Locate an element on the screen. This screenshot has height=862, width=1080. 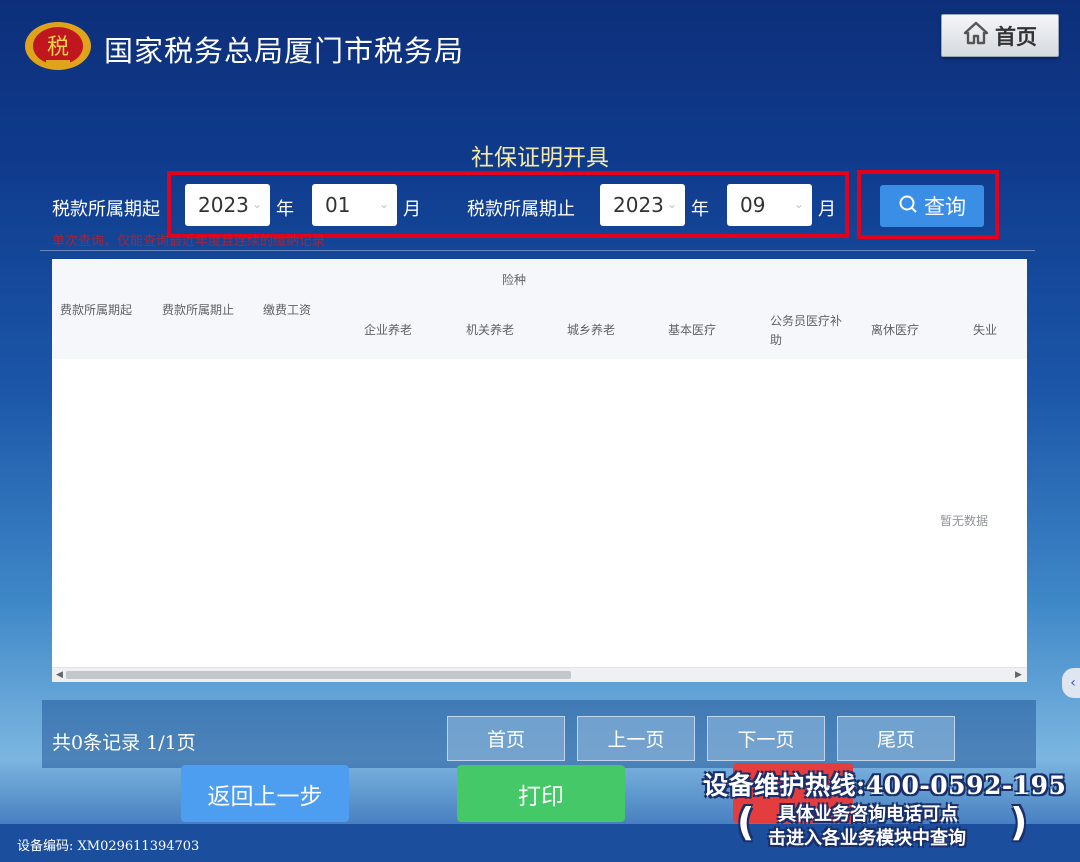
side-collapse-tab: ‹ is located at coordinates (1071, 683).